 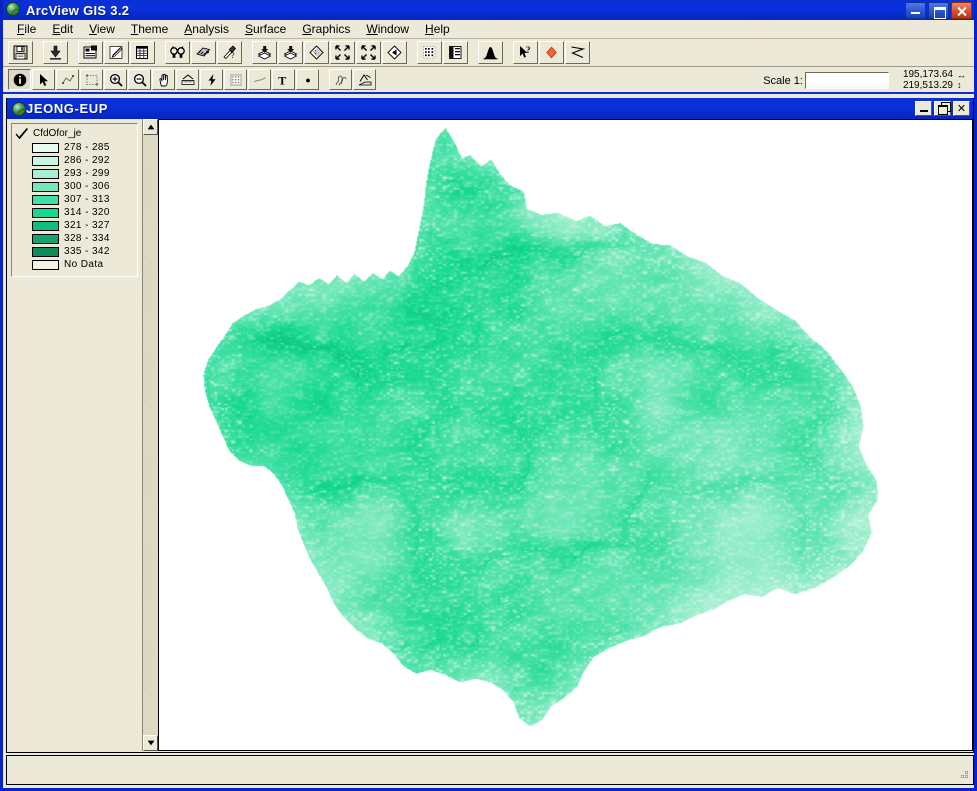 I want to click on open-theme-table-icon, so click(x=142, y=52).